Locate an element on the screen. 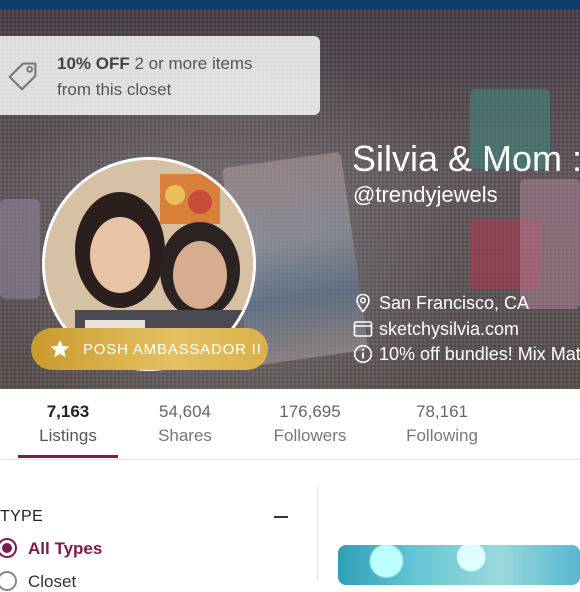 The height and width of the screenshot is (592, 580). promo-highlight: 10% OFF is located at coordinates (93, 63).